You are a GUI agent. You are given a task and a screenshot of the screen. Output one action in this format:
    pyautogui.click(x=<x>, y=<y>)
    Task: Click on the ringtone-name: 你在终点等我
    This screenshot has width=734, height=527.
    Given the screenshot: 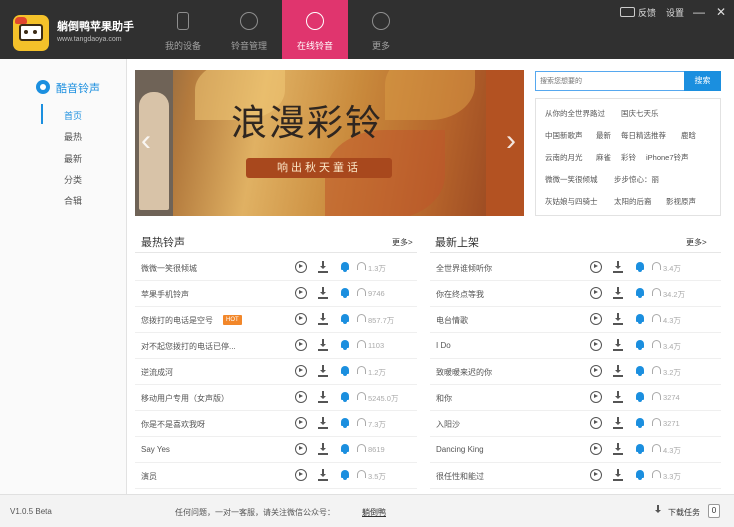 What is the action you would take?
    pyautogui.click(x=460, y=294)
    